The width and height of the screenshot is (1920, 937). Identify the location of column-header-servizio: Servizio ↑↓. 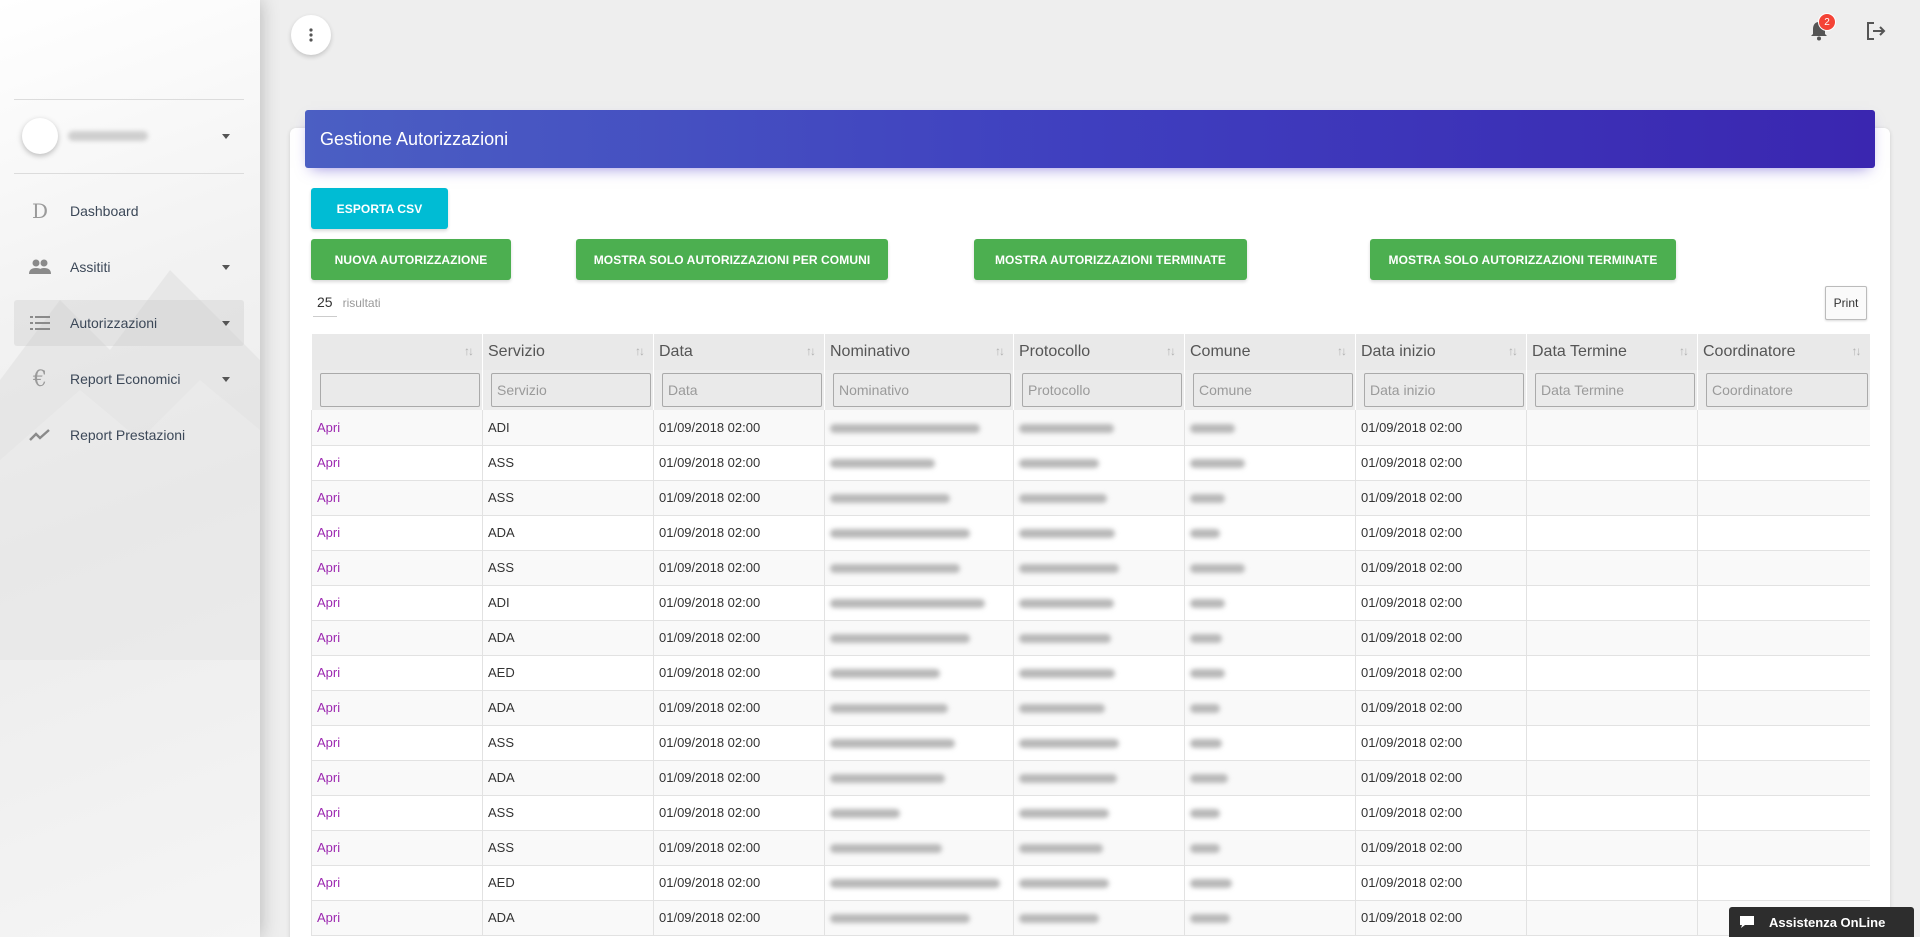
(568, 352).